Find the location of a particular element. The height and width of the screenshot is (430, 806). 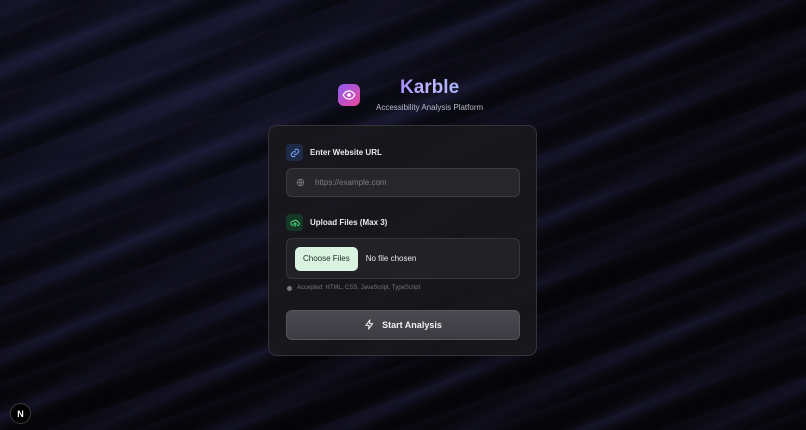

lightning-icon is located at coordinates (369, 325).